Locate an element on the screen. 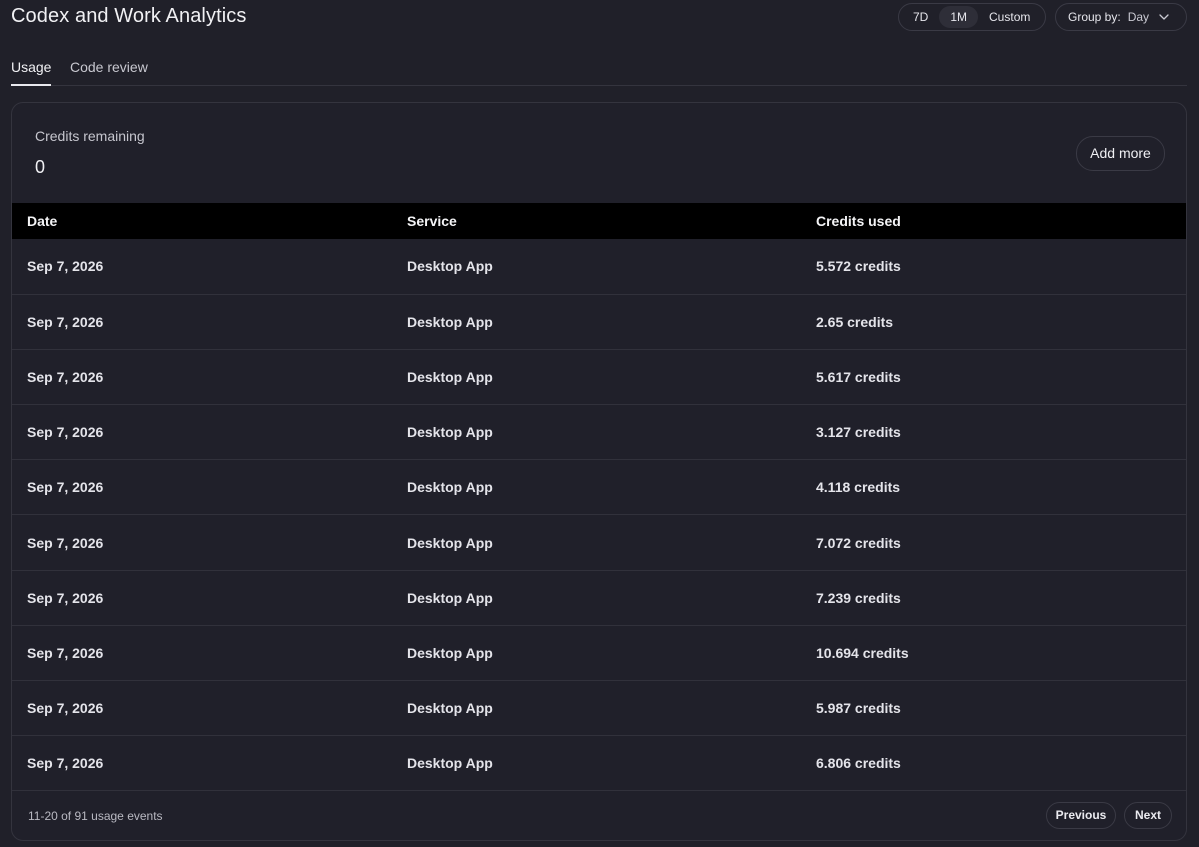 The image size is (1199, 847). pagination-count: 11-20 of 91 usage events is located at coordinates (95, 816).